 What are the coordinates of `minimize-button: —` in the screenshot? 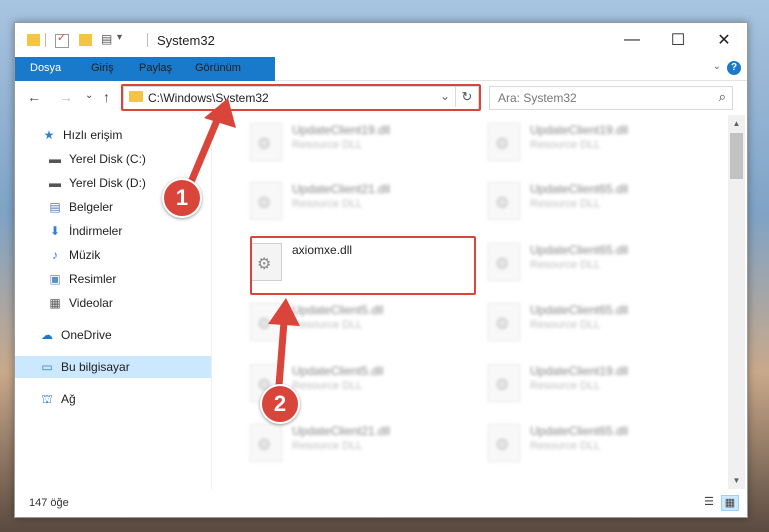 It's located at (632, 40).